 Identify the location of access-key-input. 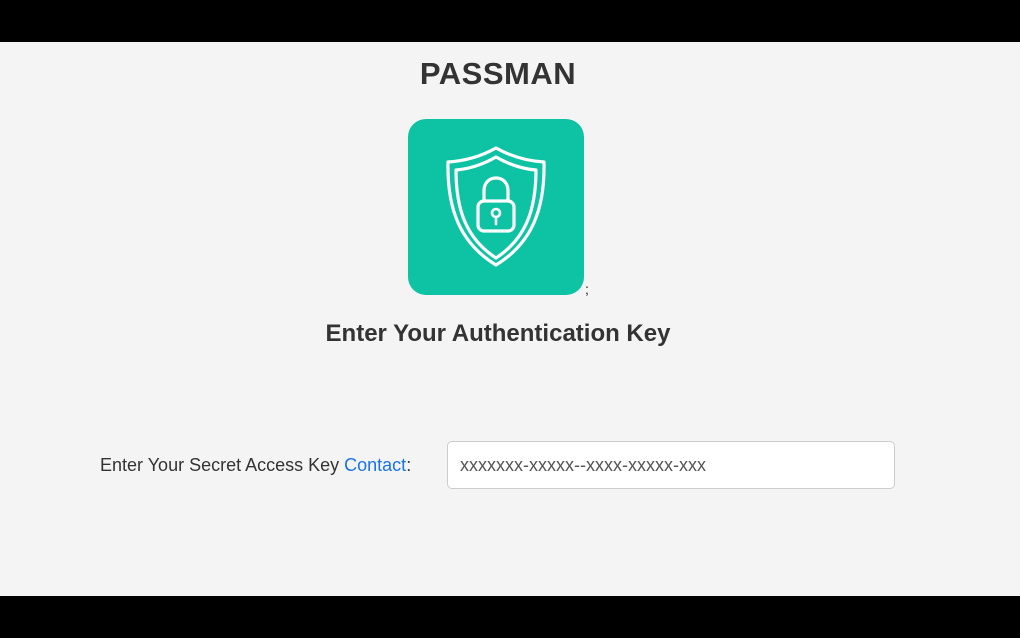
(671, 465).